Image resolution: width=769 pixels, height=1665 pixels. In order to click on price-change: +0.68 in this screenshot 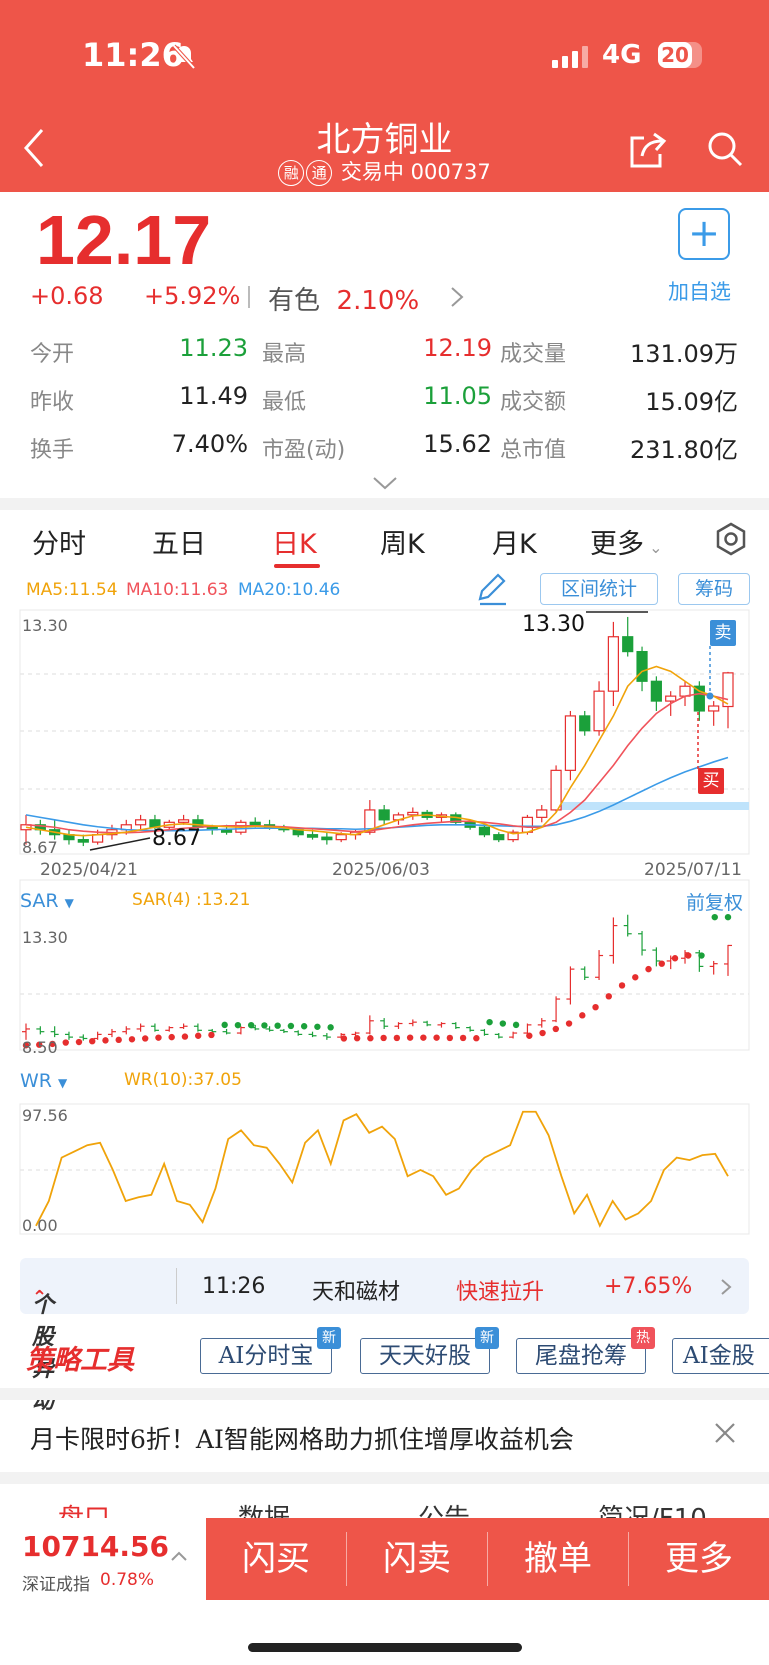, I will do `click(67, 296)`.